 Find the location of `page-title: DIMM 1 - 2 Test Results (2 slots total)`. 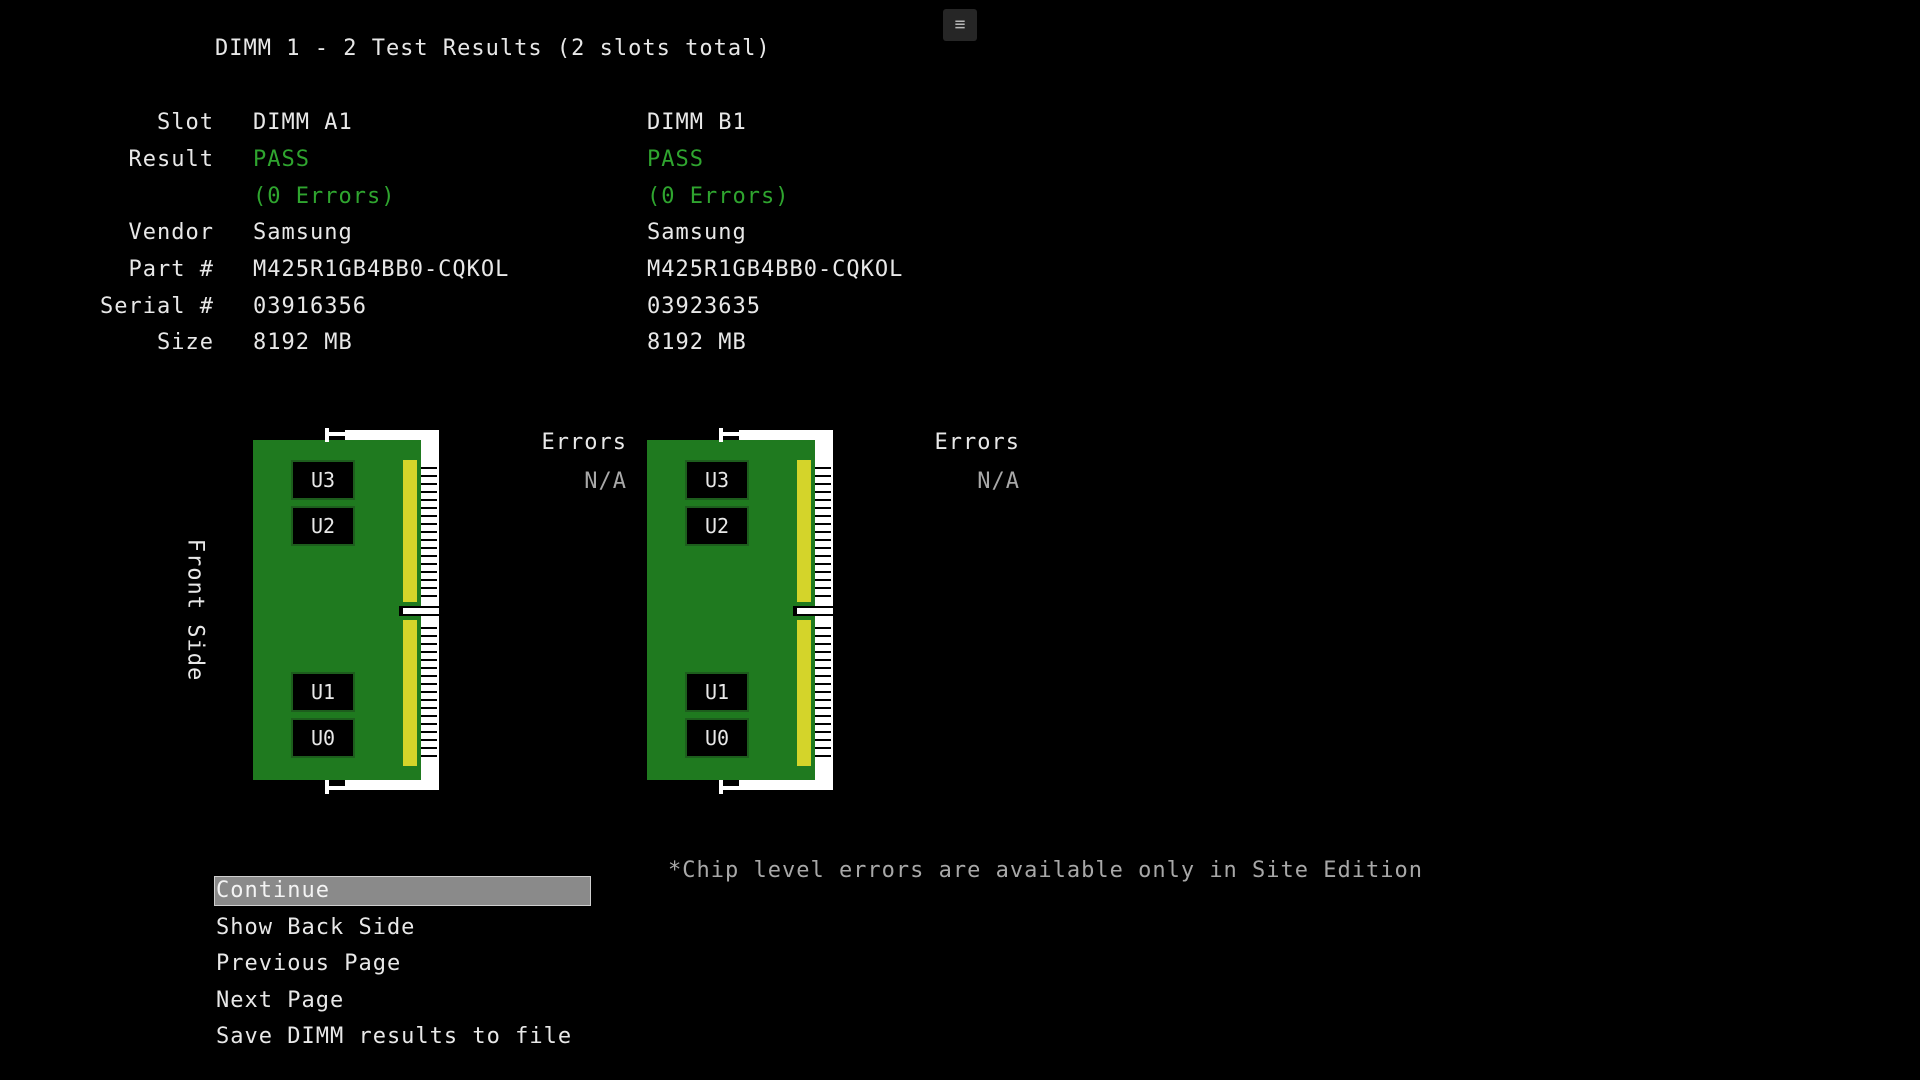

page-title: DIMM 1 - 2 Test Results (2 slots total) is located at coordinates (493, 48).